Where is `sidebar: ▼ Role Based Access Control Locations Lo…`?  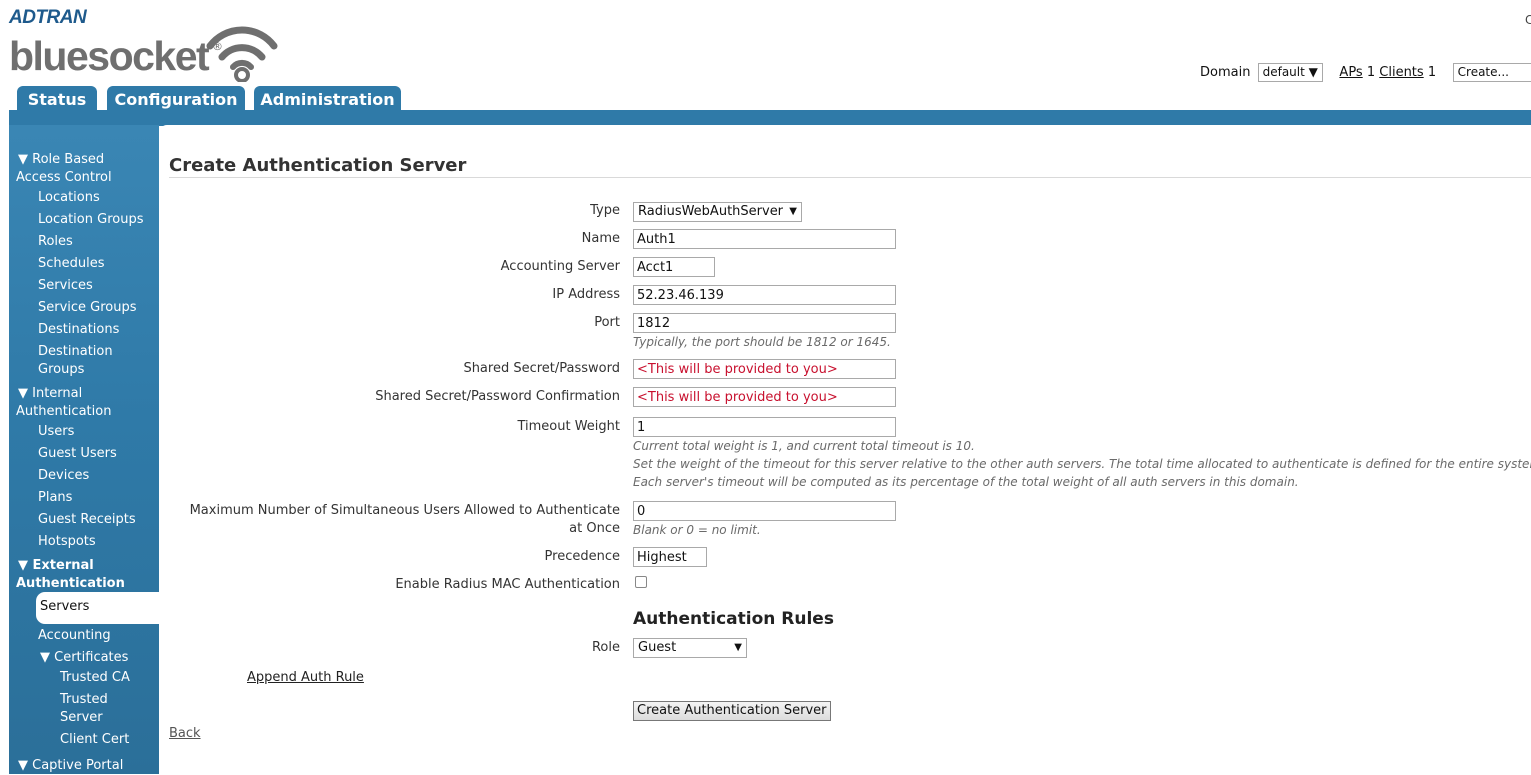 sidebar: ▼ Role Based Access Control Locations Lo… is located at coordinates (84, 449).